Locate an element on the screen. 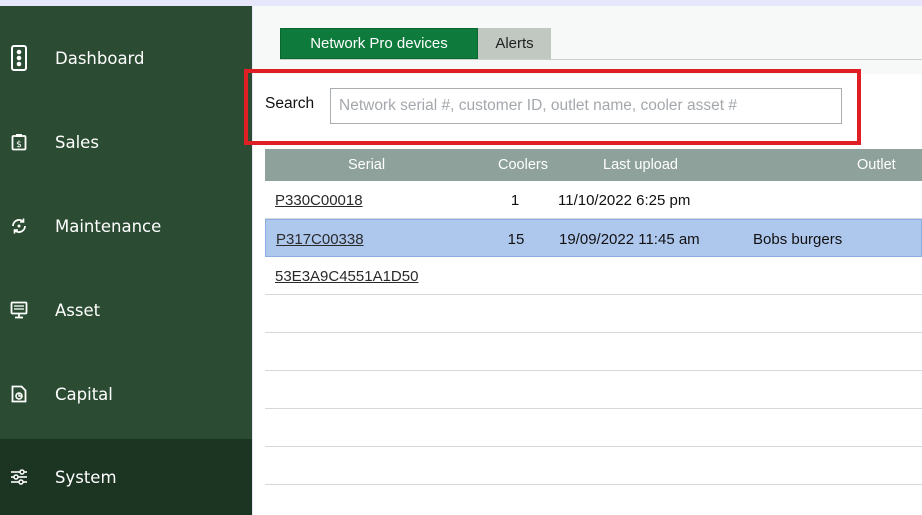  sidebar-item-label: Capital is located at coordinates (84, 394).